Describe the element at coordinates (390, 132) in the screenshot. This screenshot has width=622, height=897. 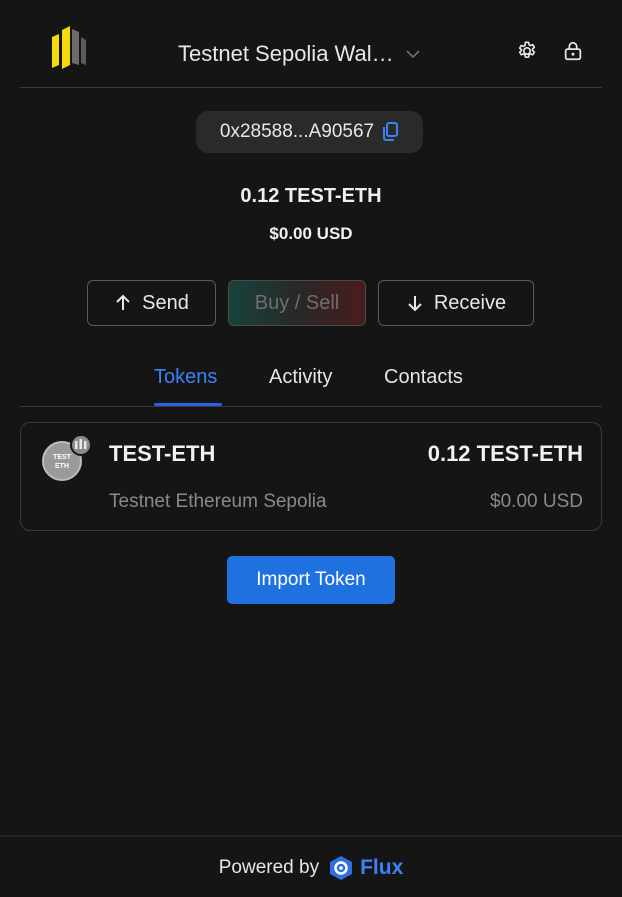
I see `copy-icon` at that location.